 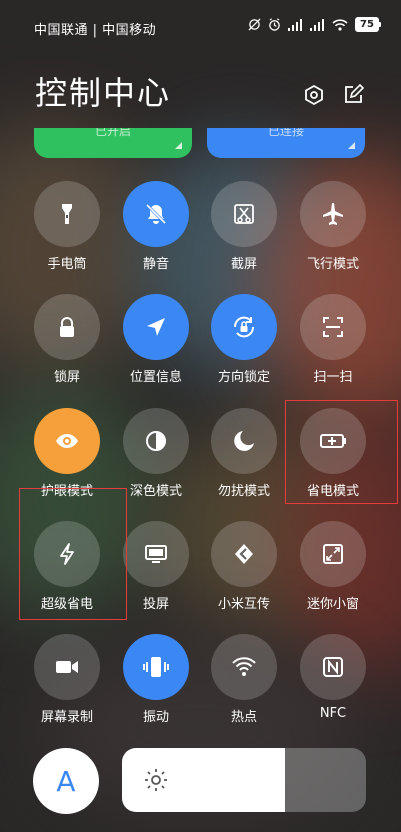 What do you see at coordinates (244, 554) in the screenshot?
I see `mi-share-icon` at bounding box center [244, 554].